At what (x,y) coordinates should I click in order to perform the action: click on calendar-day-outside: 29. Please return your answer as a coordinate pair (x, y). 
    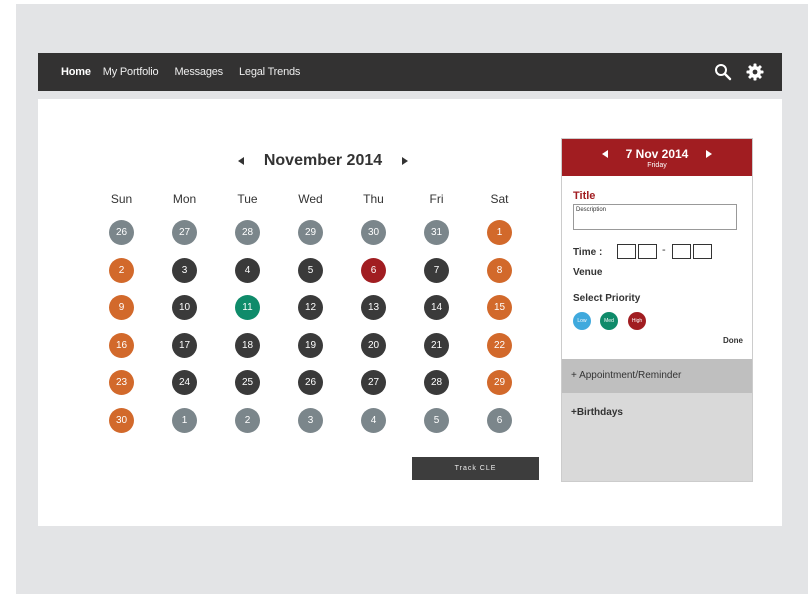
    Looking at the image, I should click on (310, 232).